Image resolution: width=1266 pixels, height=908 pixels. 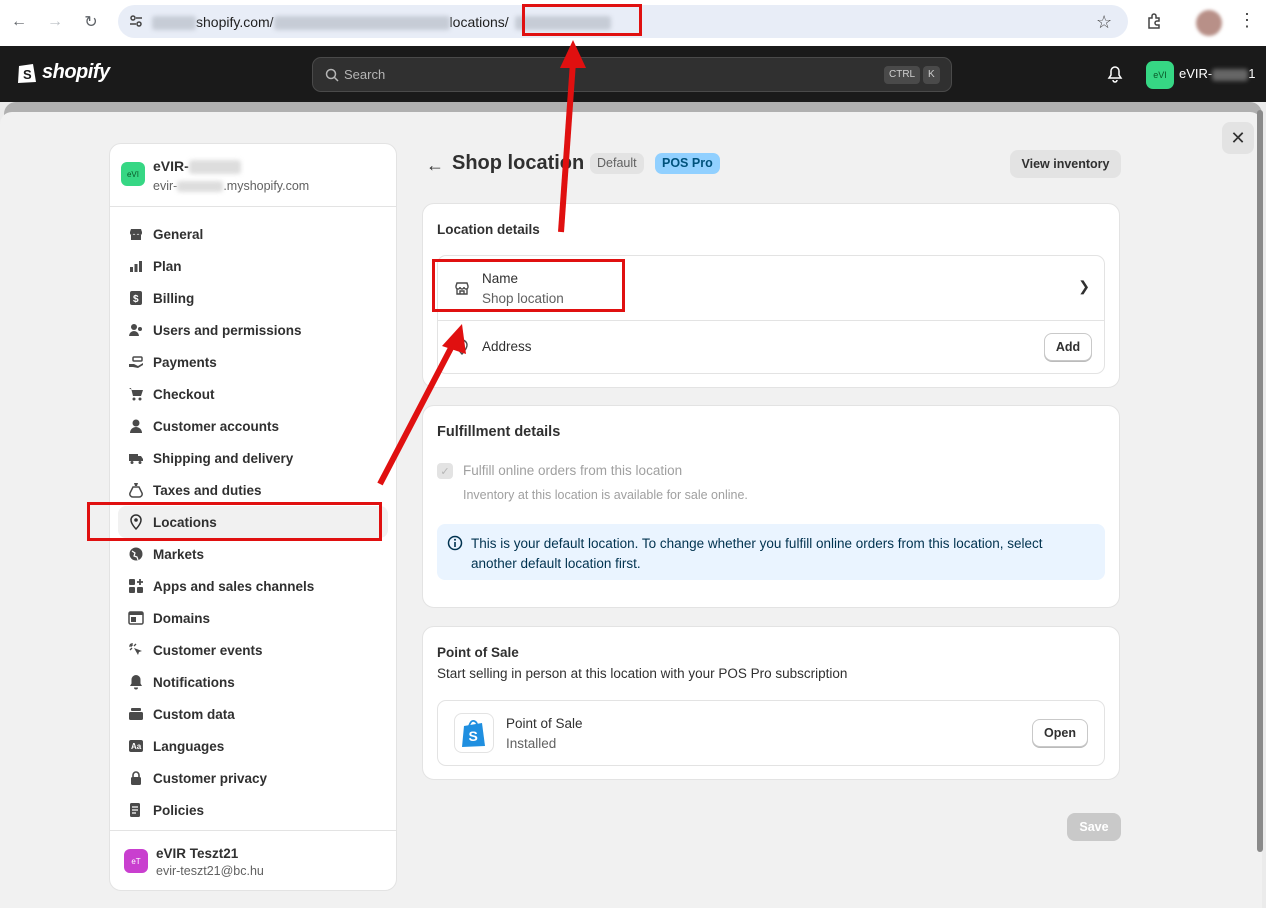 I want to click on shopify-bag-icon: S, so click(x=27, y=73).